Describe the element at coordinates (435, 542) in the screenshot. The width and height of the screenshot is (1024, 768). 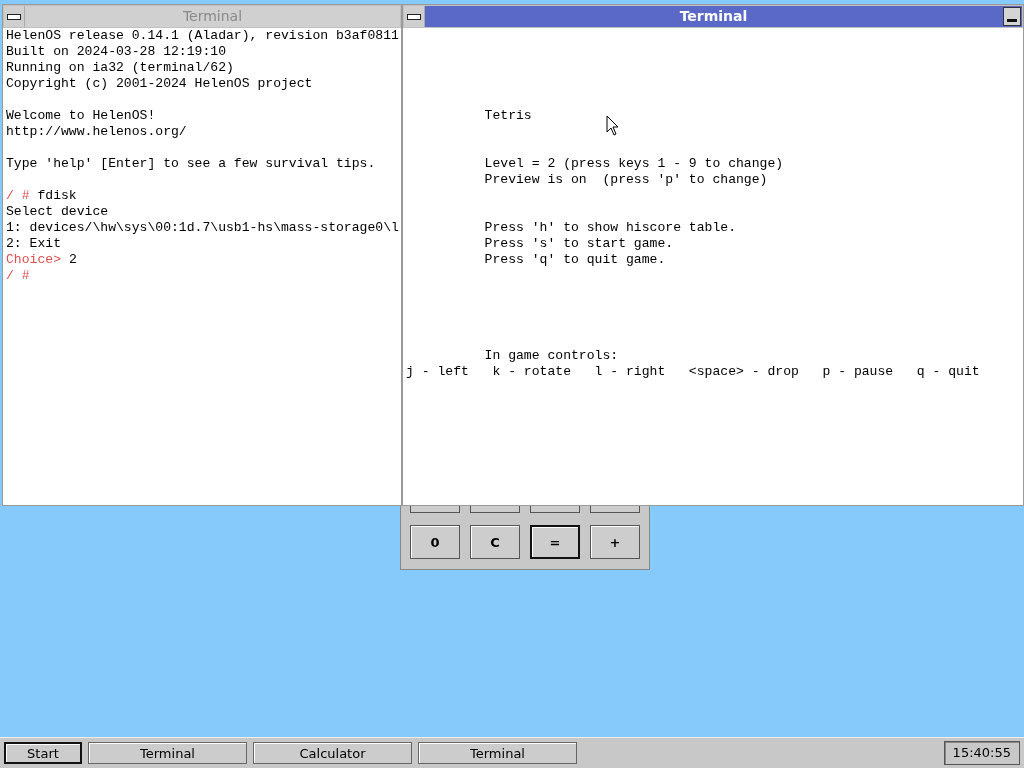
I see `calculator-key: 0` at that location.